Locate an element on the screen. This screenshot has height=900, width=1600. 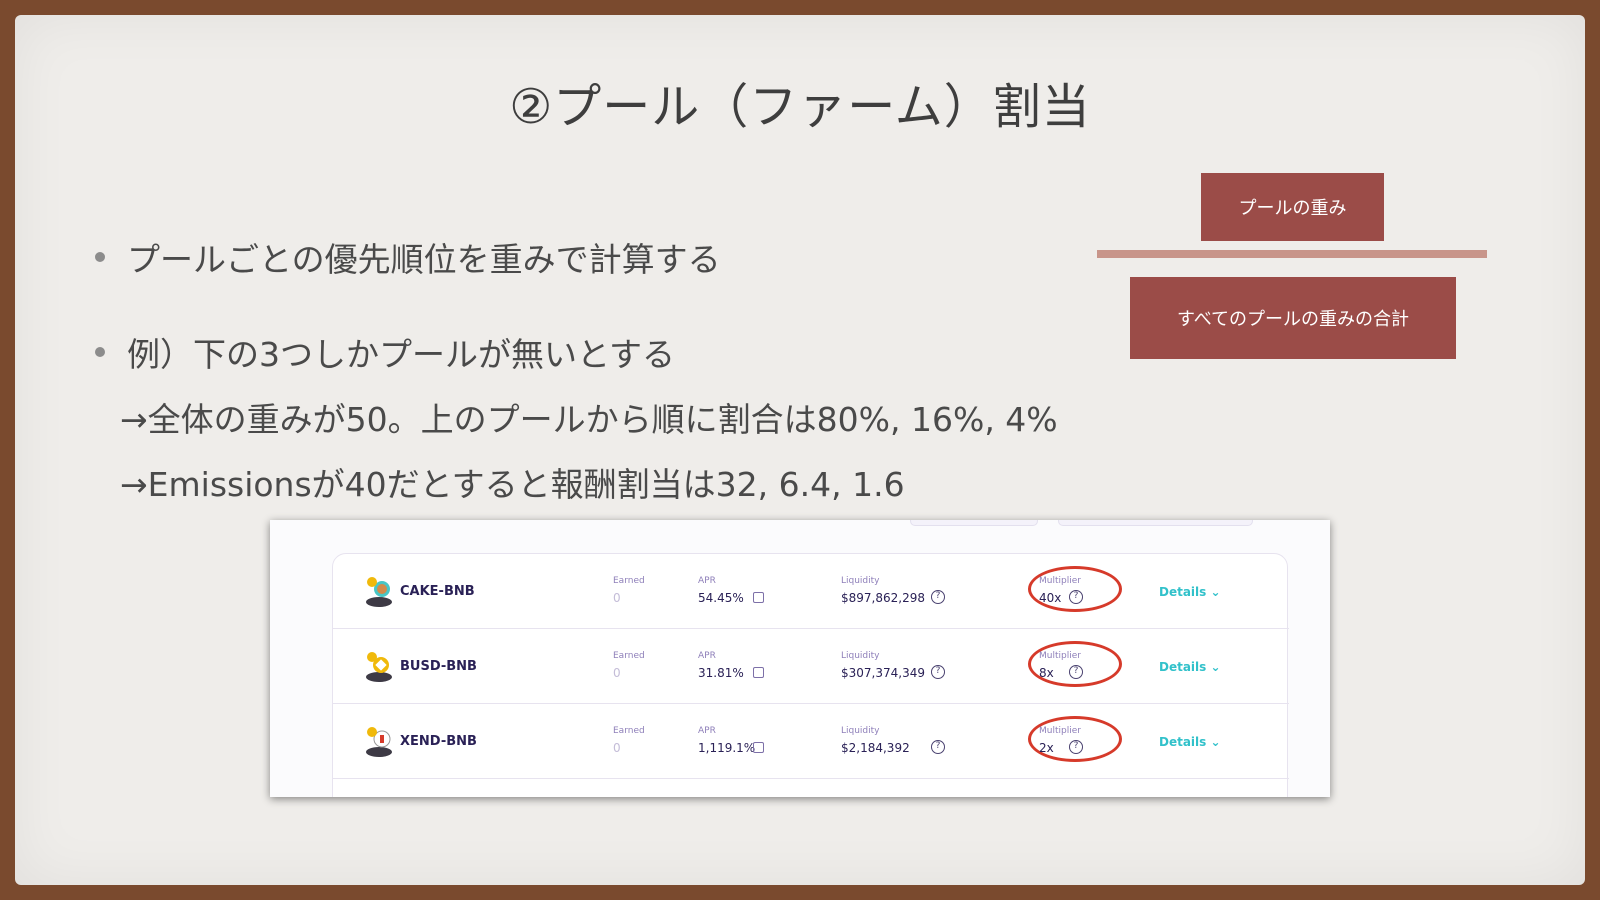
apr-value: 31.81% is located at coordinates (721, 673).